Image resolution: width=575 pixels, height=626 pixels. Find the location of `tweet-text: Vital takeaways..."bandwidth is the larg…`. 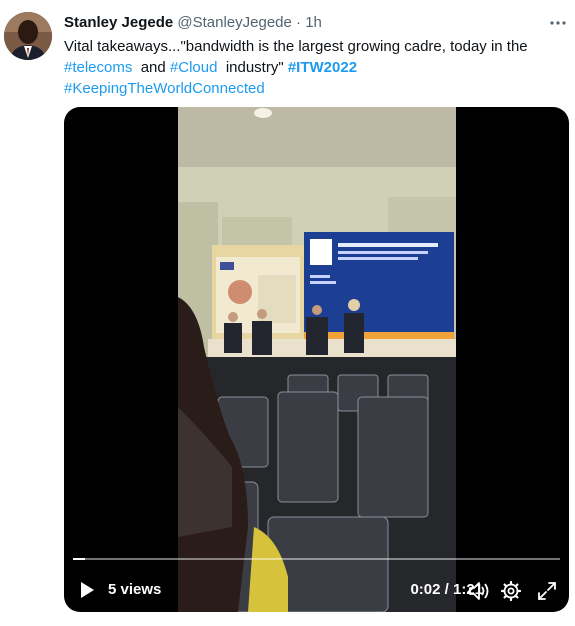

tweet-text: Vital takeaways..."bandwidth is the larg… is located at coordinates (314, 67).